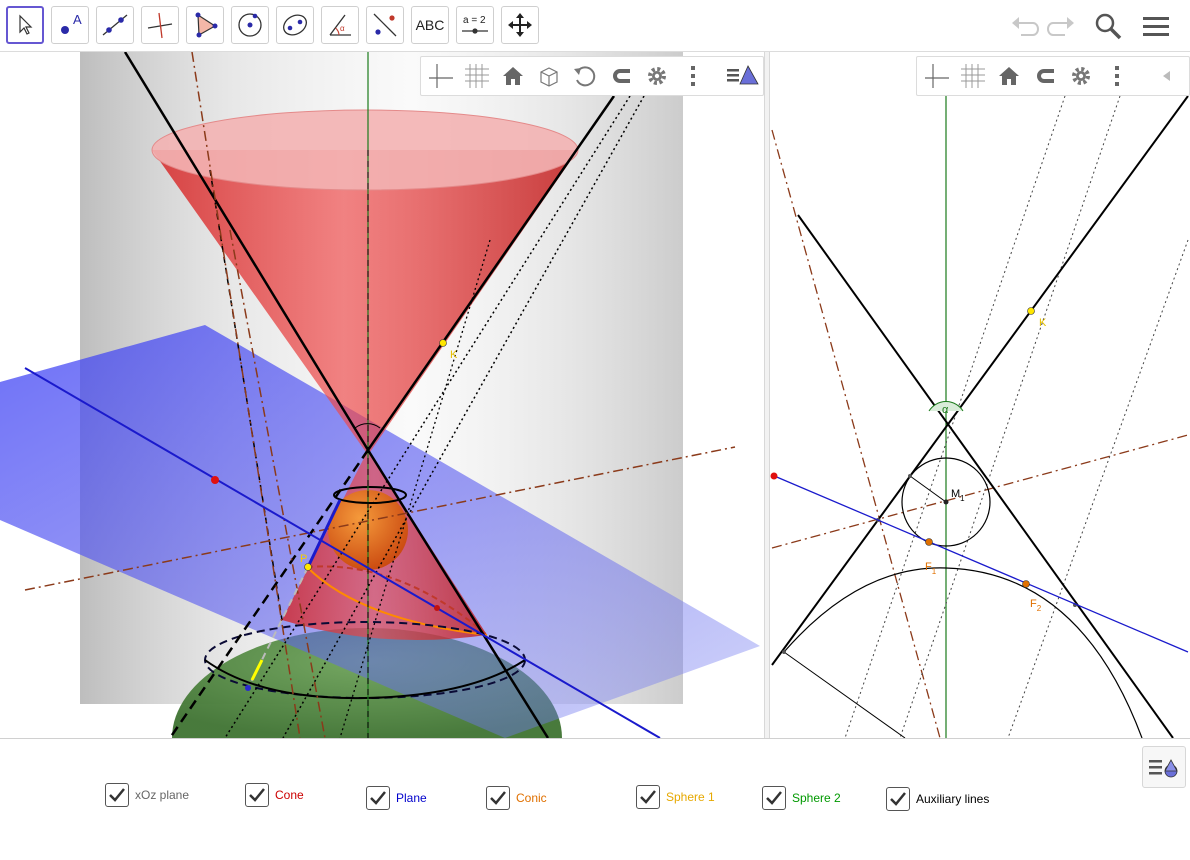  What do you see at coordinates (289, 795) in the screenshot?
I see `checkbox-label: Cone` at bounding box center [289, 795].